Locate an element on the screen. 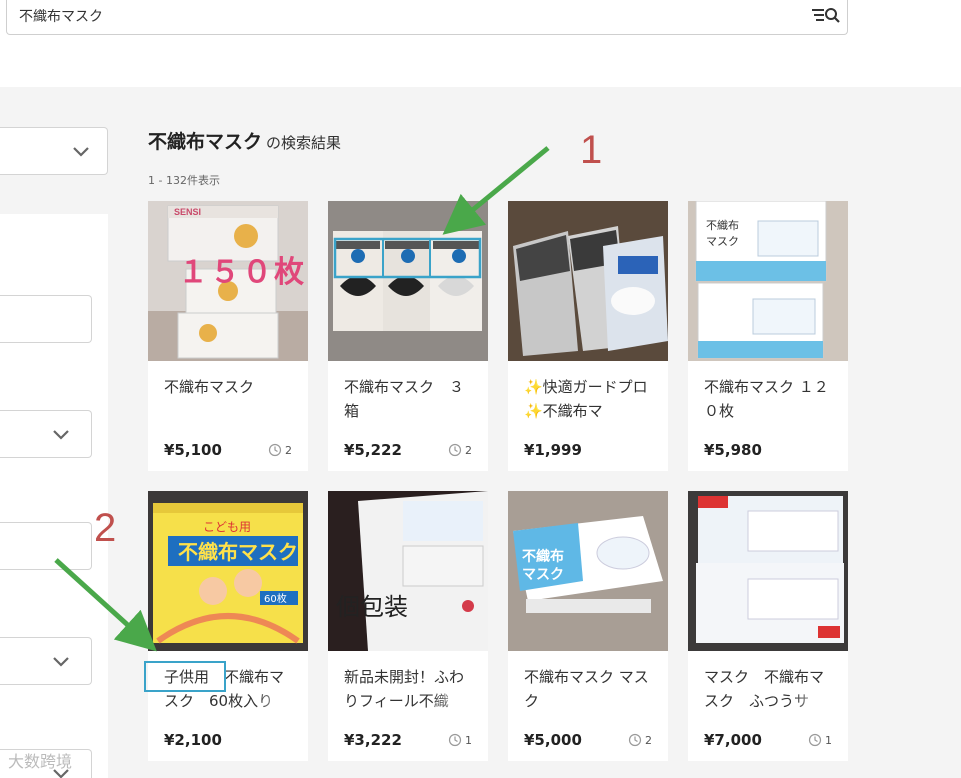 The height and width of the screenshot is (778, 961). product-card: マスク 不織布マスク ふつうサ ¥7,000 1 is located at coordinates (768, 626).